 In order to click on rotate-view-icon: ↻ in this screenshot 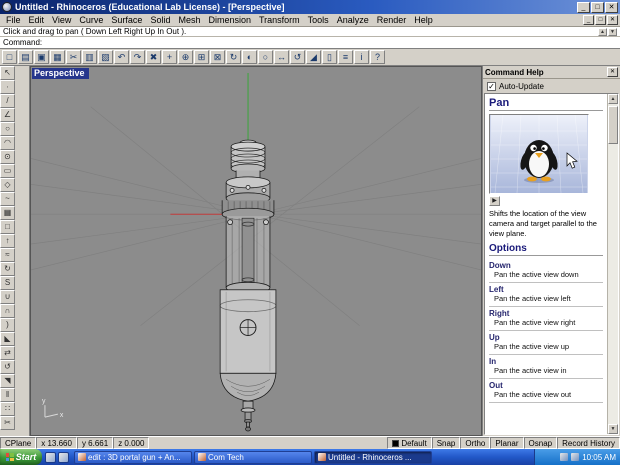, I will do `click(233, 57)`.